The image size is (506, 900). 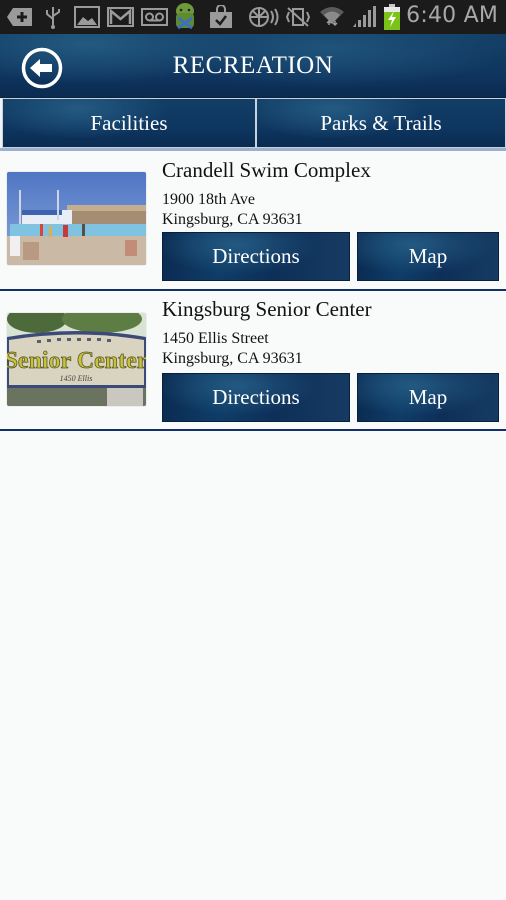 I want to click on signal-icon, so click(x=364, y=17).